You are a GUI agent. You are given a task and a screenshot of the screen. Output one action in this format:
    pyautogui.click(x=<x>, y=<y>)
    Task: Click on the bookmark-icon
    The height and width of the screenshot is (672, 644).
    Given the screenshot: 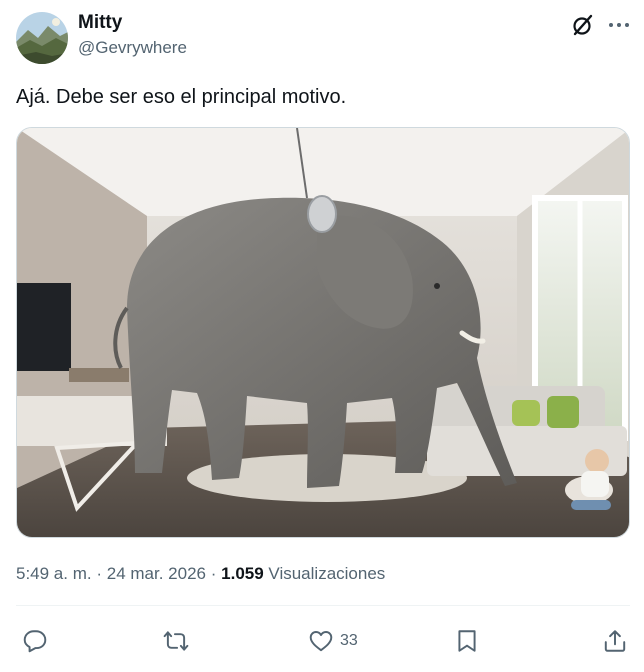 What is the action you would take?
    pyautogui.click(x=467, y=641)
    